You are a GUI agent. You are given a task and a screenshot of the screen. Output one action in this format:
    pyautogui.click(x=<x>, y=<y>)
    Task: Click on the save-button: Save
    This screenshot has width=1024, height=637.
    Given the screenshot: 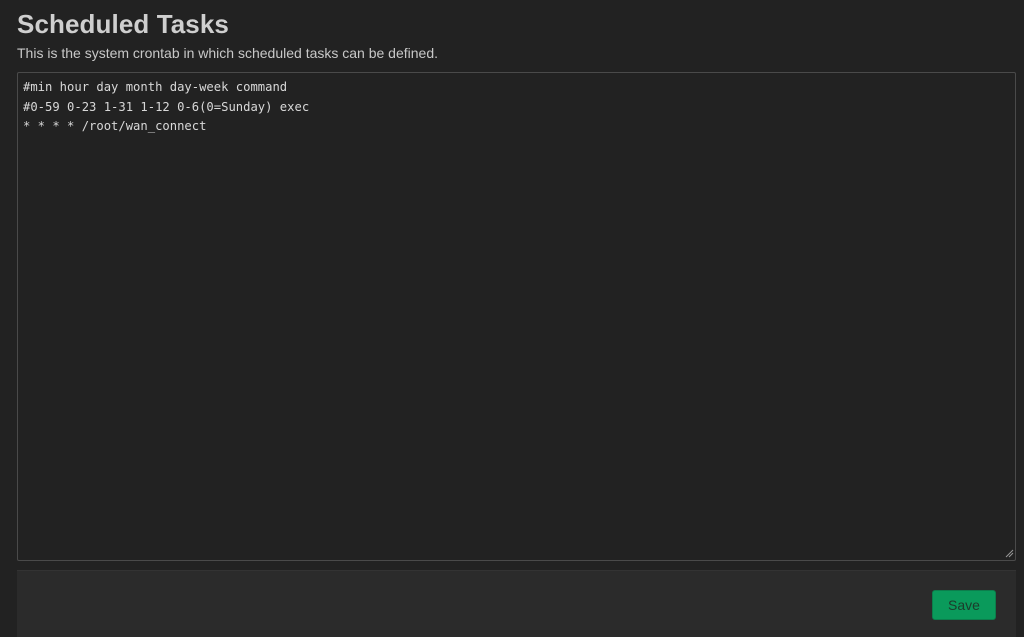 What is the action you would take?
    pyautogui.click(x=964, y=605)
    